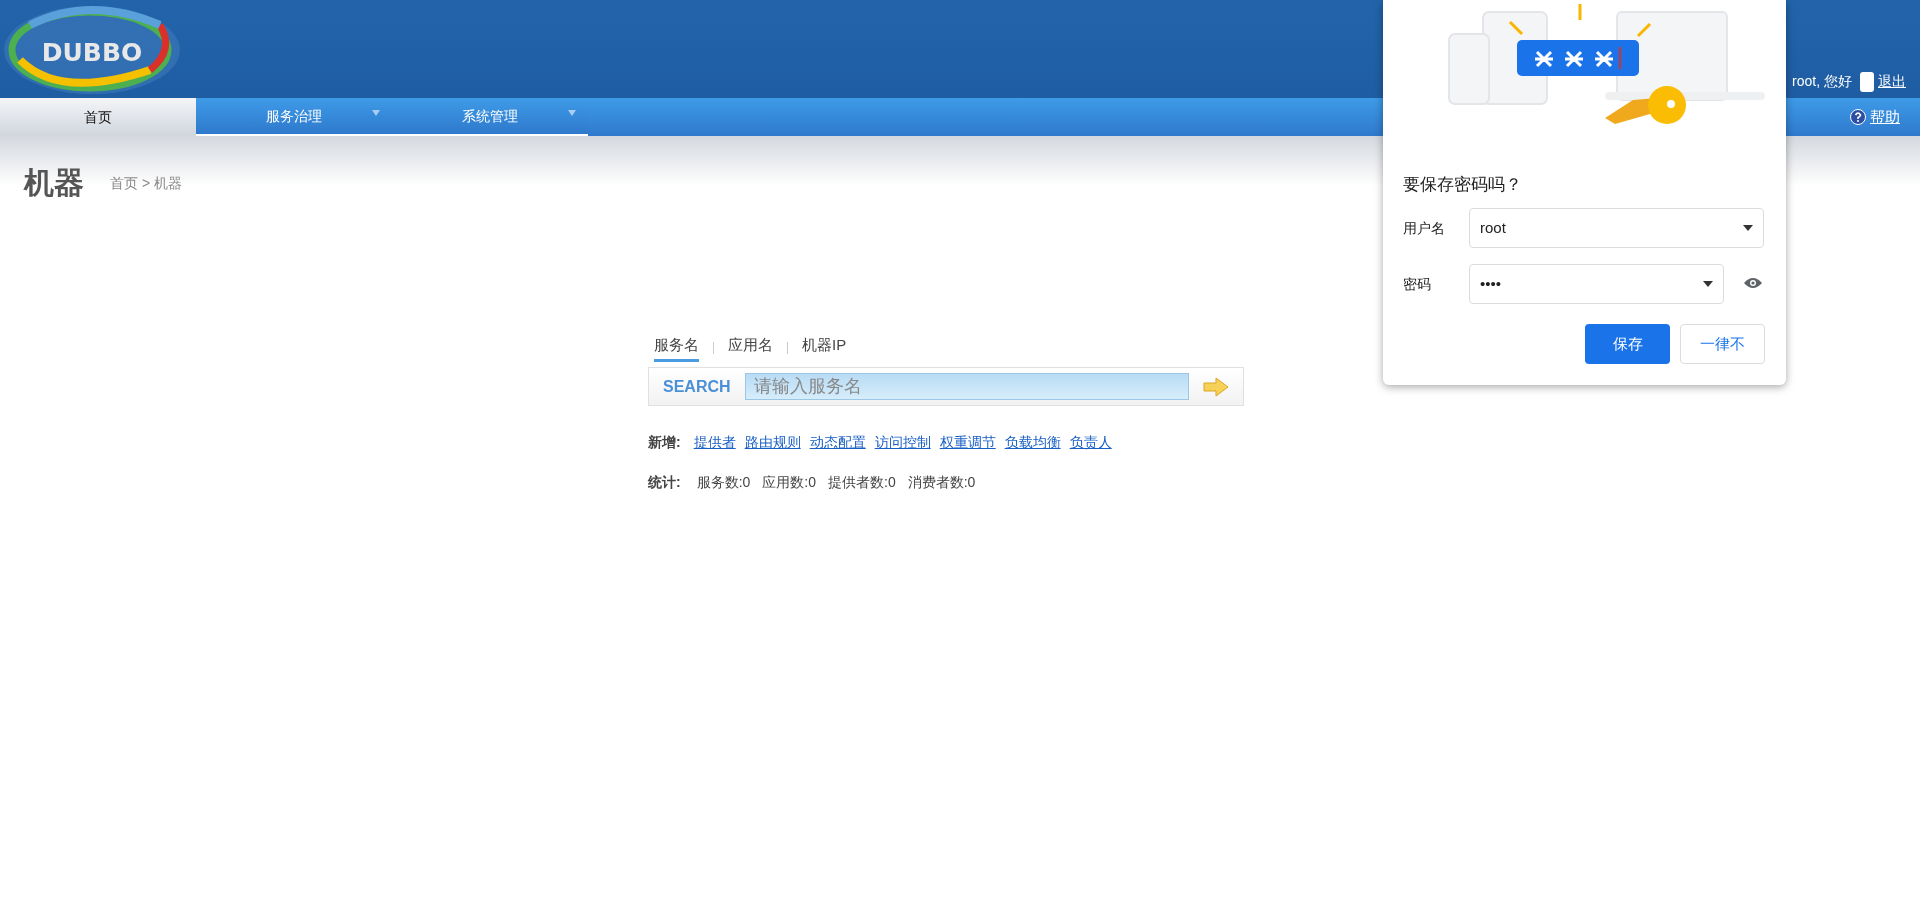 The height and width of the screenshot is (902, 1920). Describe the element at coordinates (824, 348) in the screenshot. I see `search-tab: 机器IP` at that location.